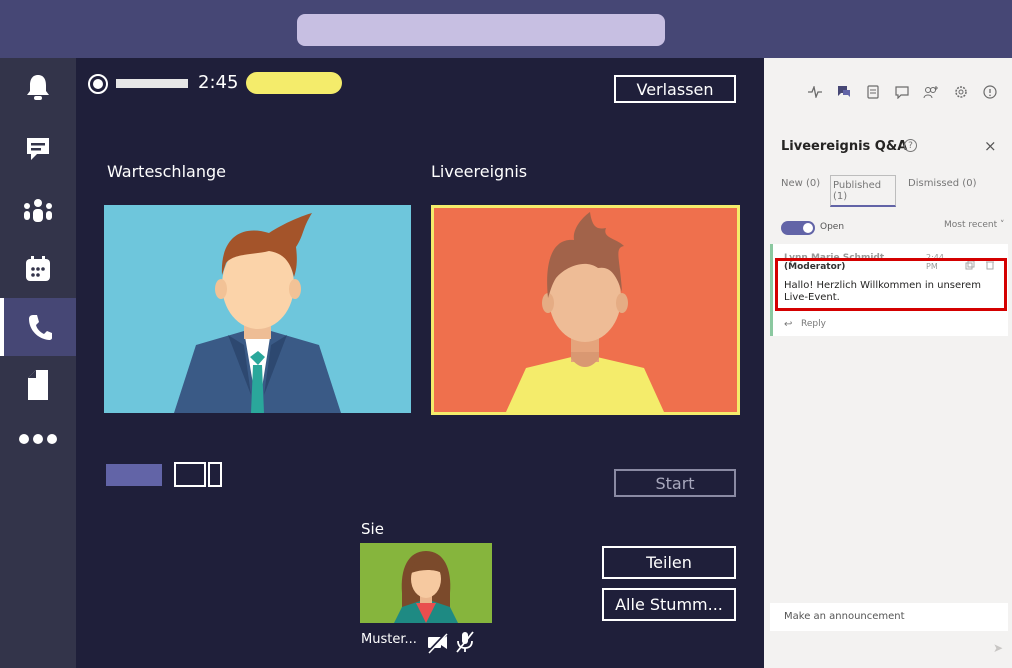 This screenshot has width=1012, height=668. I want to click on chat-icon, so click(38, 149).